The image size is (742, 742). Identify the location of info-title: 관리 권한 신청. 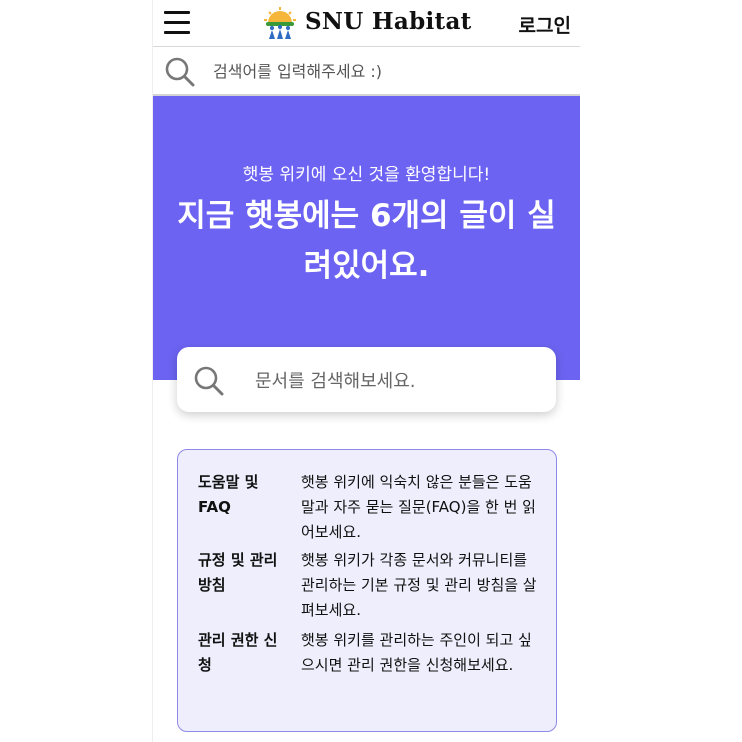
(238, 652).